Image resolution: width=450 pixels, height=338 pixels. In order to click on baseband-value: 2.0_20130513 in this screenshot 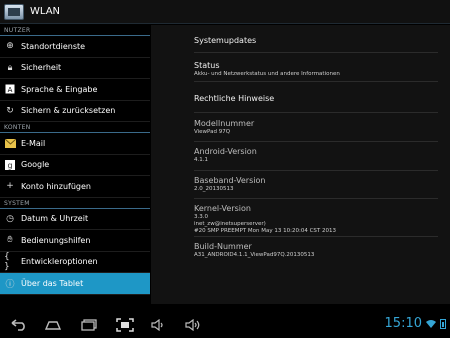, I will do `click(214, 189)`.